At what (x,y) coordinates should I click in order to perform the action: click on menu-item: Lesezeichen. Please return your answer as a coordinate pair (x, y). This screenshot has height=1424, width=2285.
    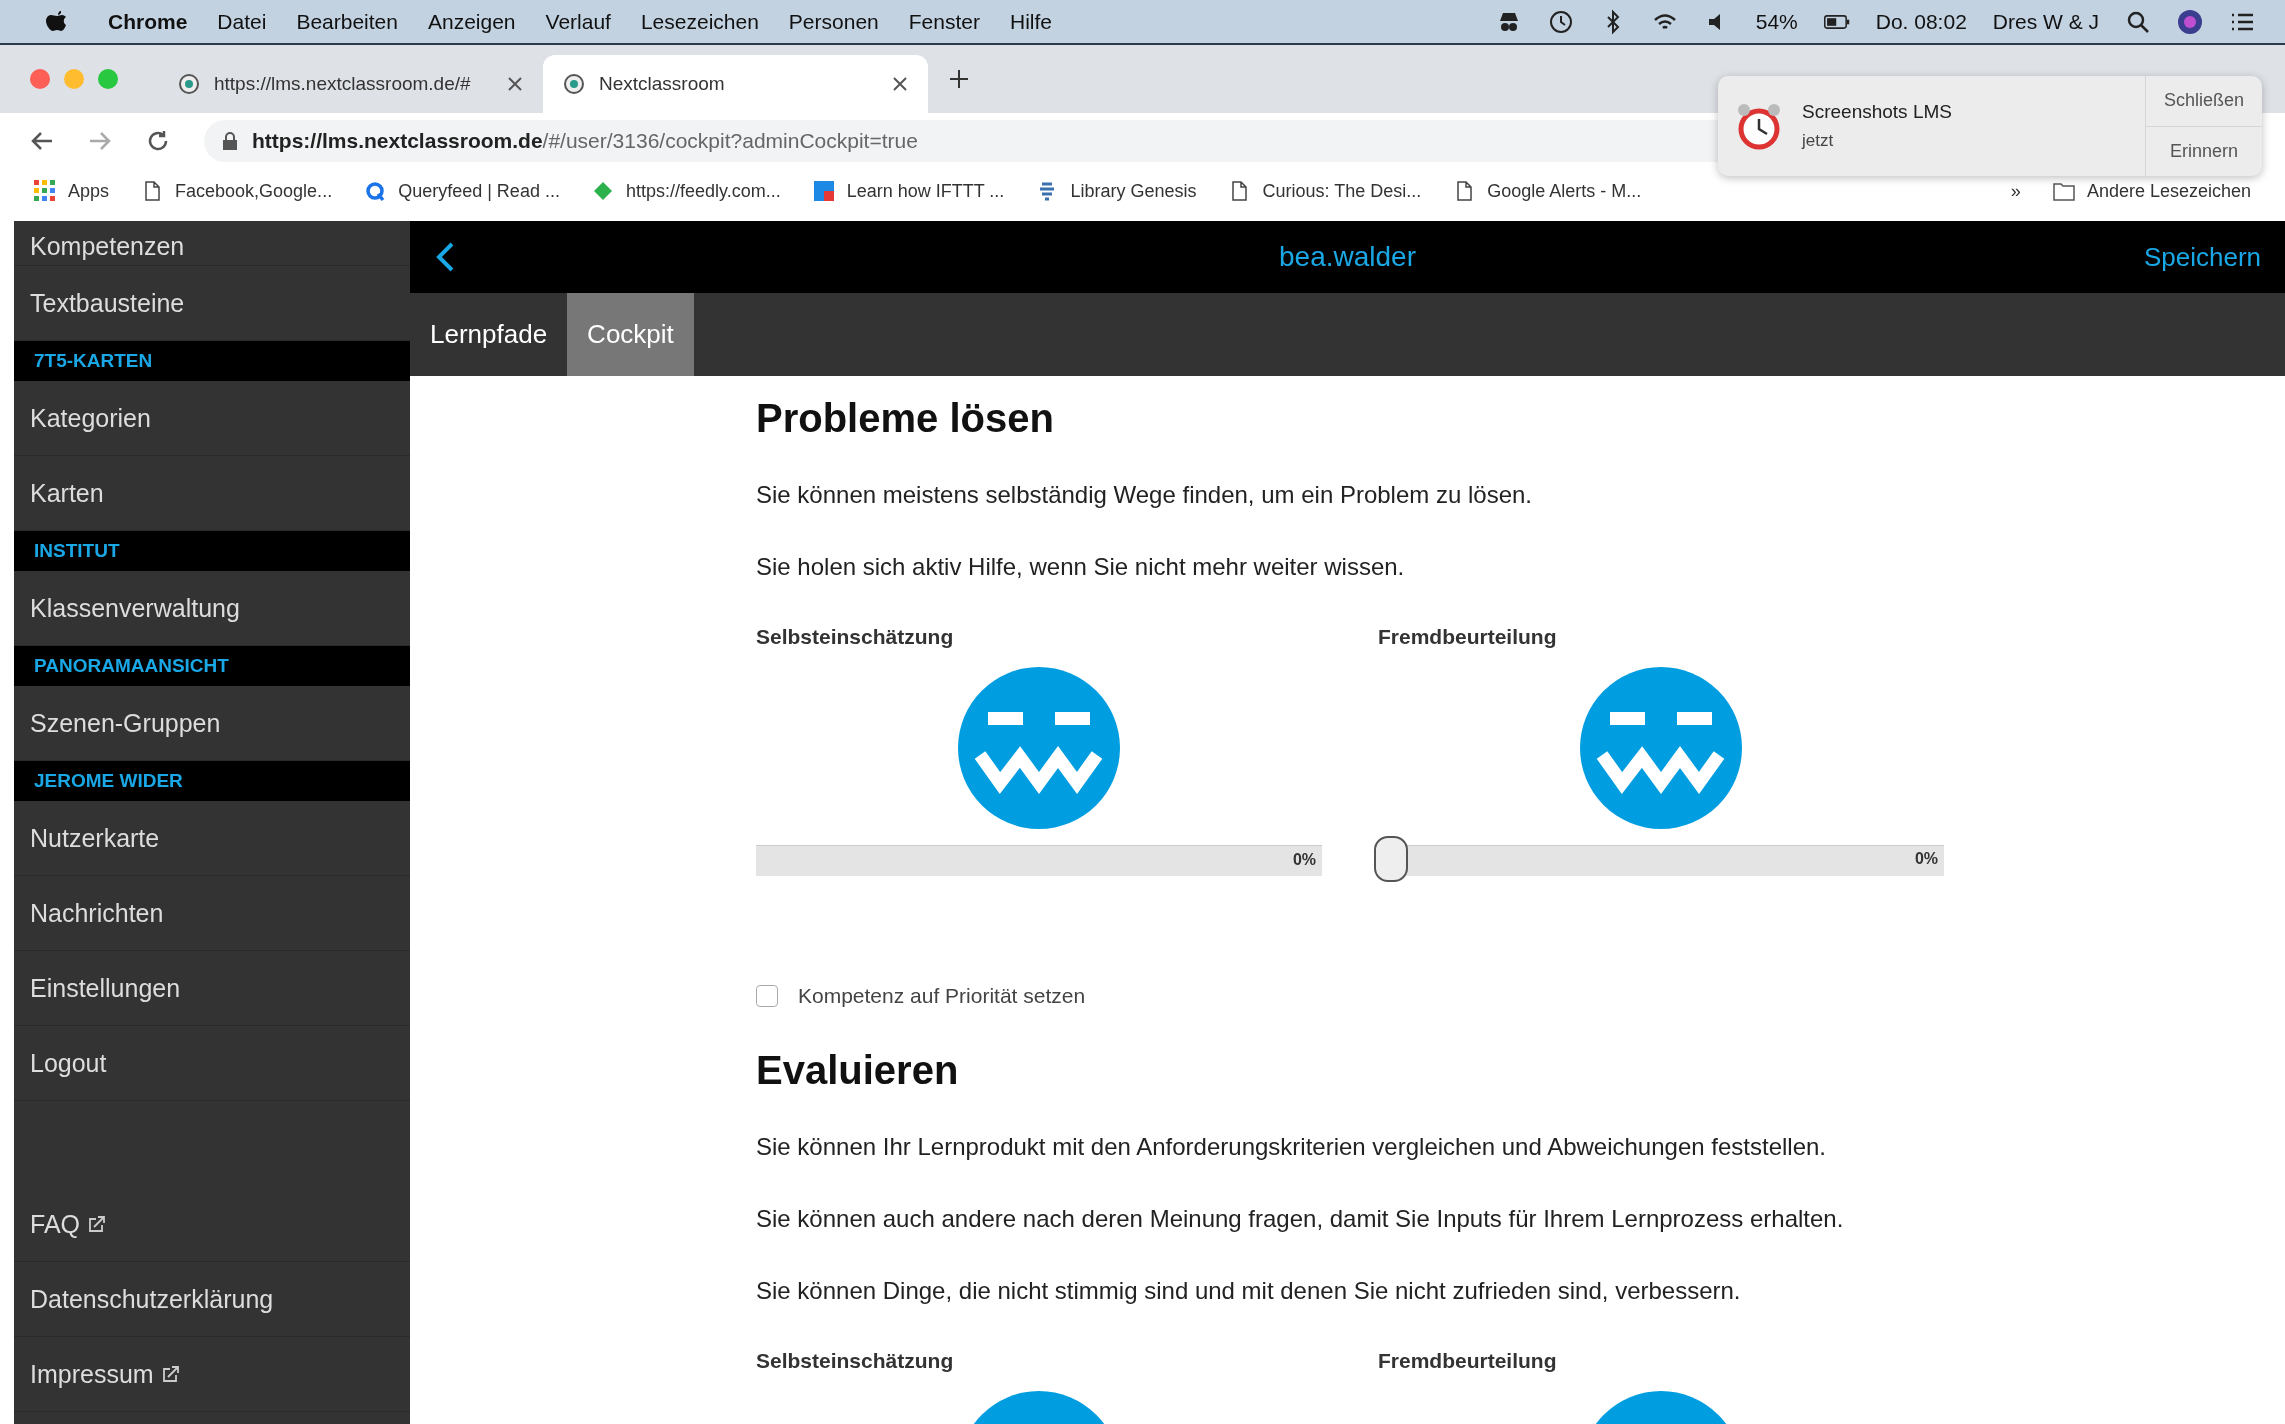
    Looking at the image, I should click on (699, 21).